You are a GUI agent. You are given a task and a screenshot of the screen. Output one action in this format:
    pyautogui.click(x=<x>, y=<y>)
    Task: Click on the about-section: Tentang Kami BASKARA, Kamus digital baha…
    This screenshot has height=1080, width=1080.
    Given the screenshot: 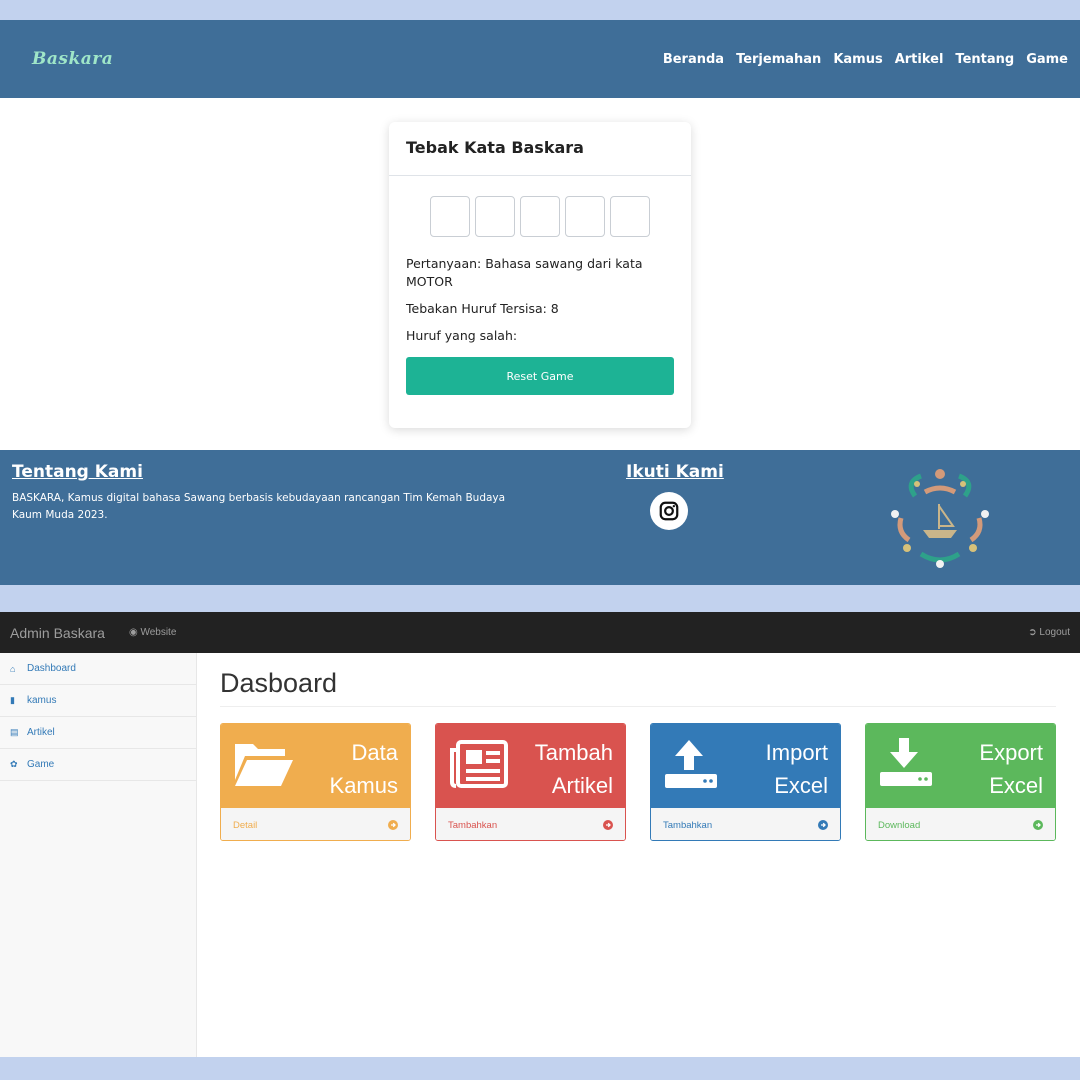 What is the action you would take?
    pyautogui.click(x=272, y=493)
    